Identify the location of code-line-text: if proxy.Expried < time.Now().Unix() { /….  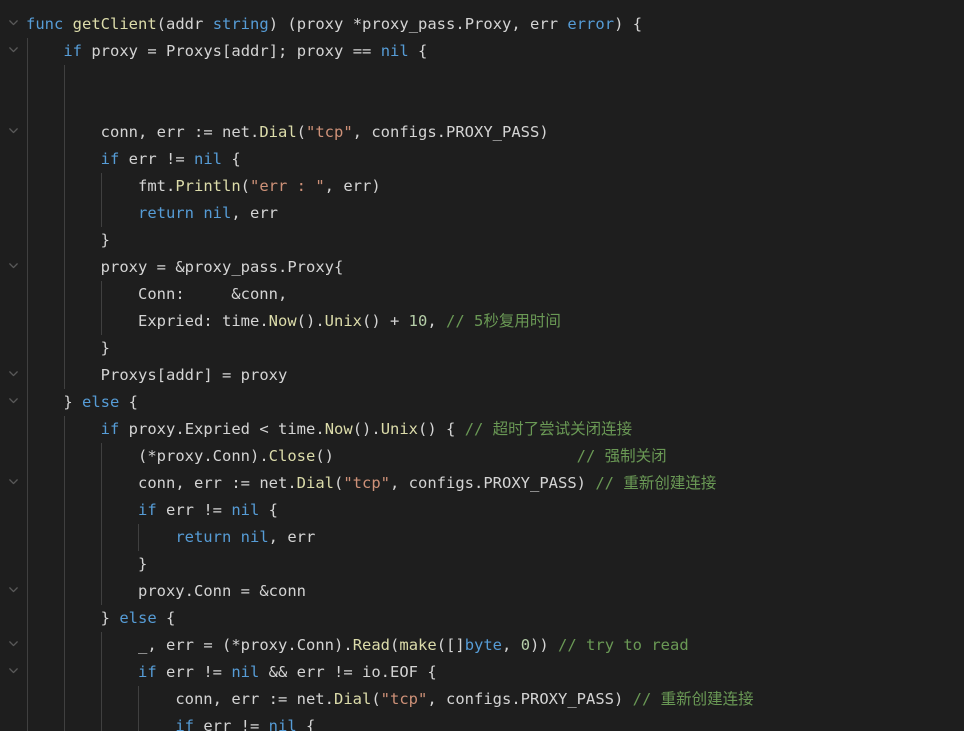
(366, 429).